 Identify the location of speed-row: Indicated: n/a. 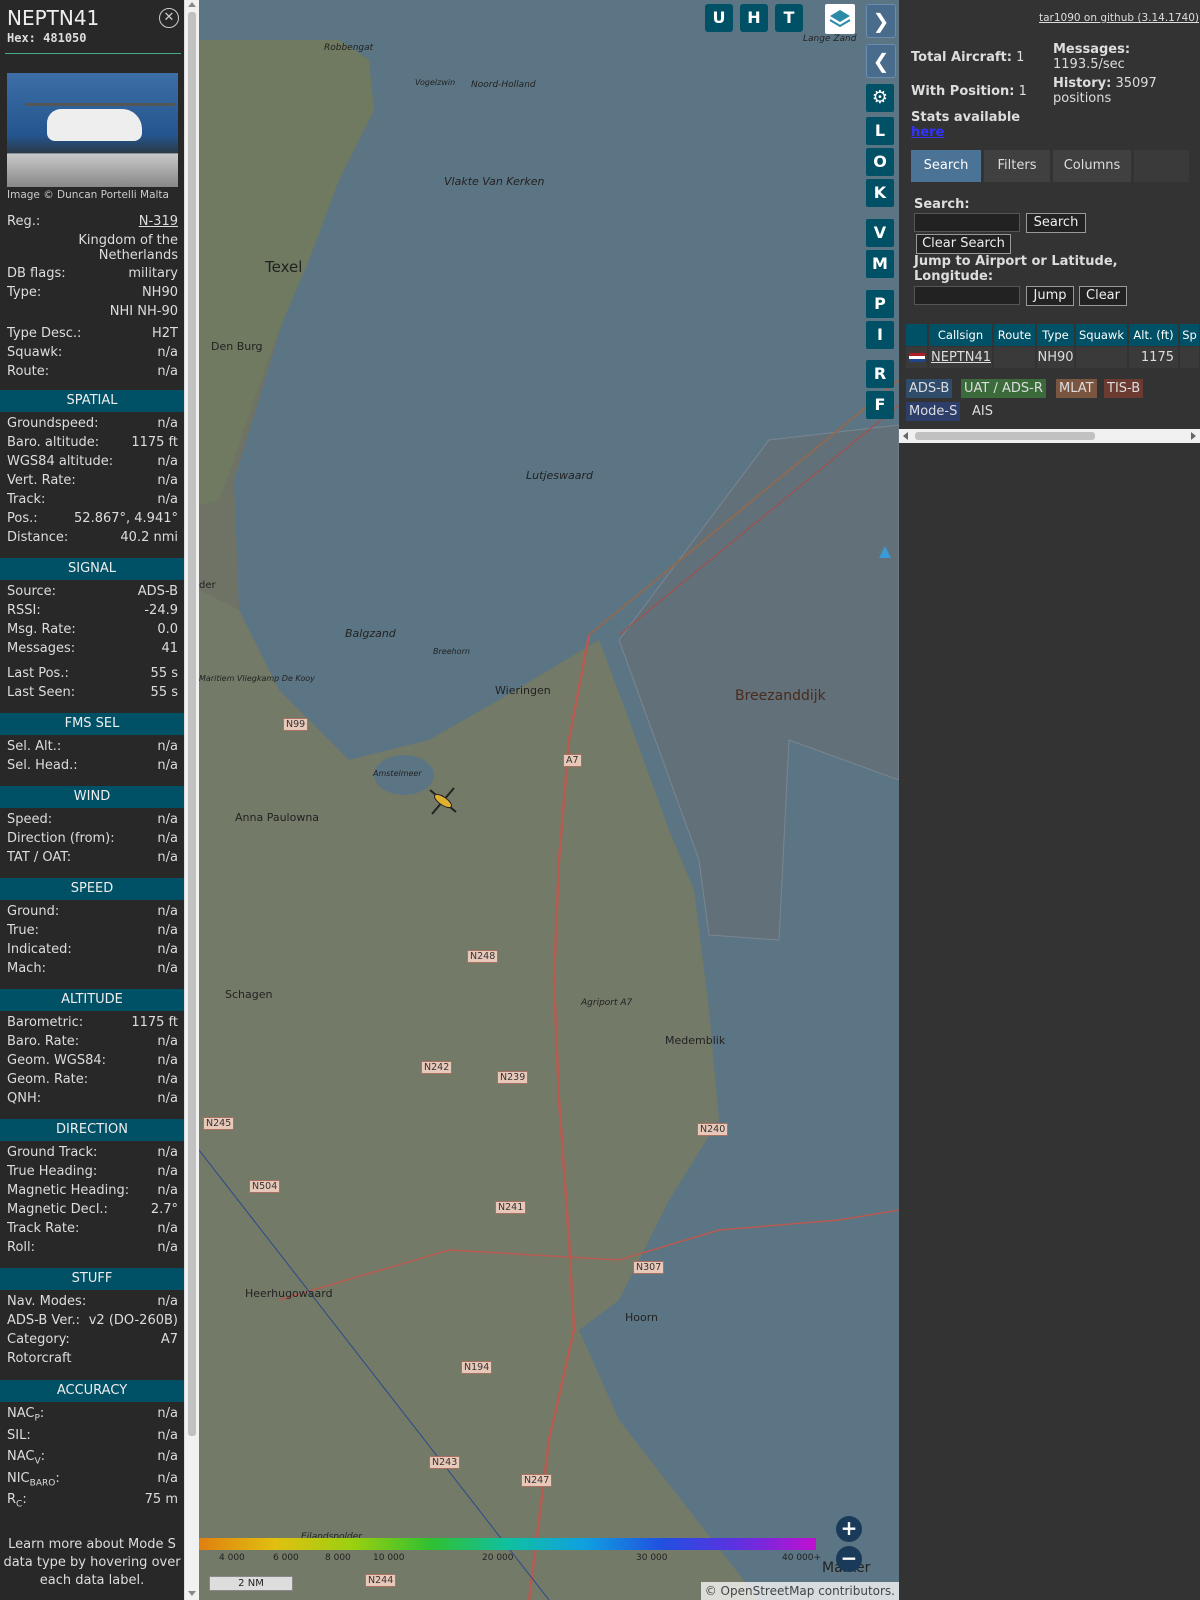
(92, 951).